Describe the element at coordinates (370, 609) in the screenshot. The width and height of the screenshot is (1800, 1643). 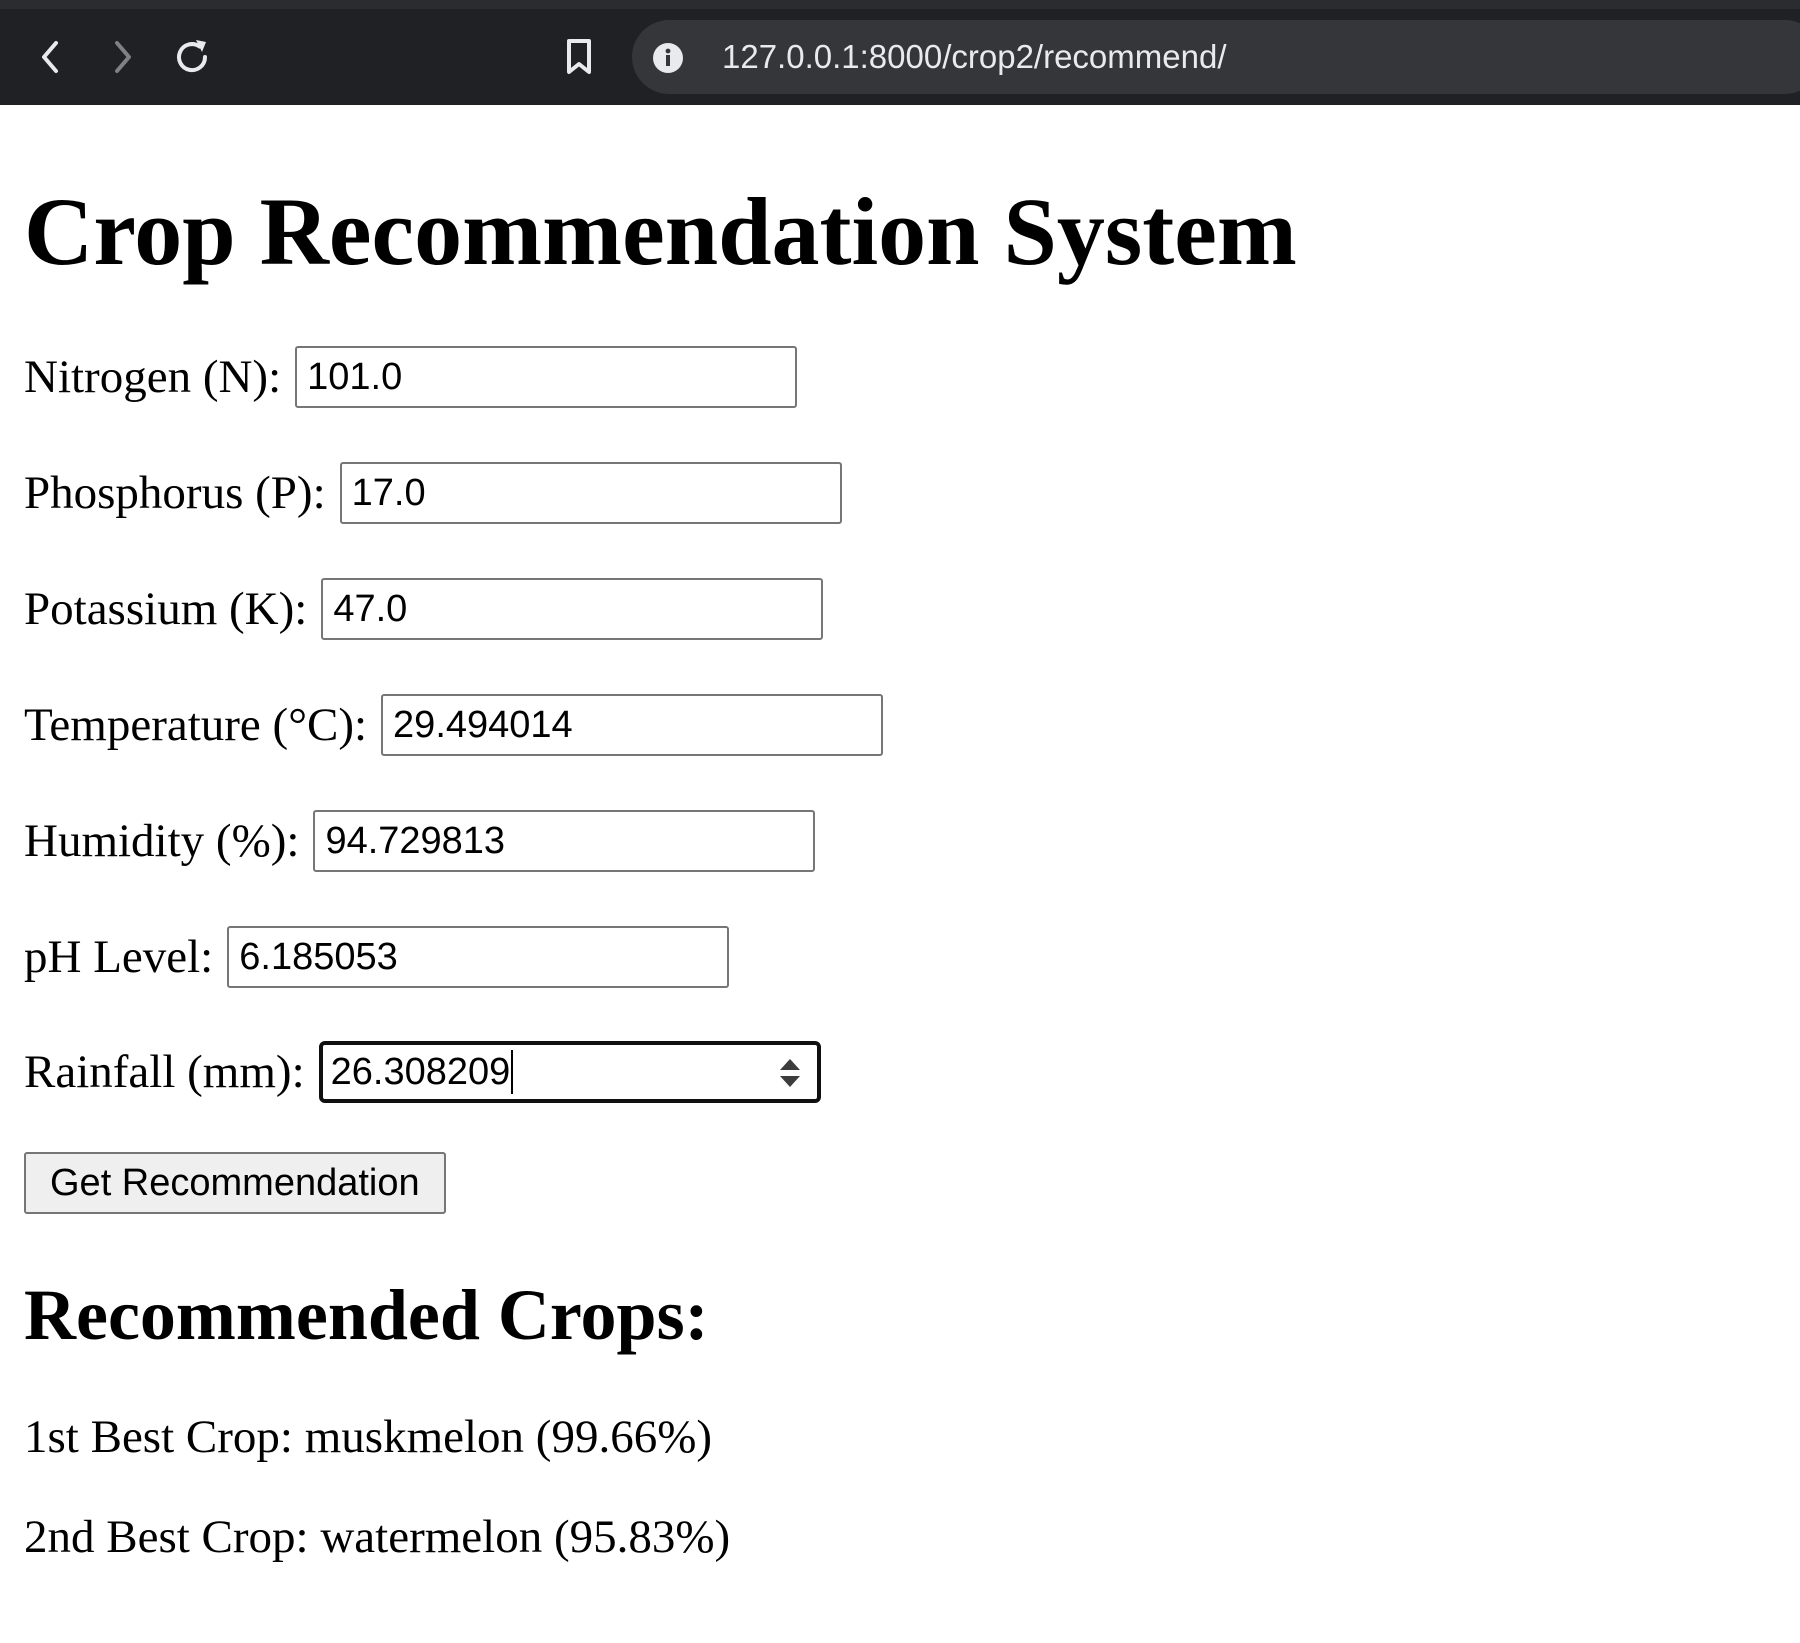
I see `potassium-value: 47.0` at that location.